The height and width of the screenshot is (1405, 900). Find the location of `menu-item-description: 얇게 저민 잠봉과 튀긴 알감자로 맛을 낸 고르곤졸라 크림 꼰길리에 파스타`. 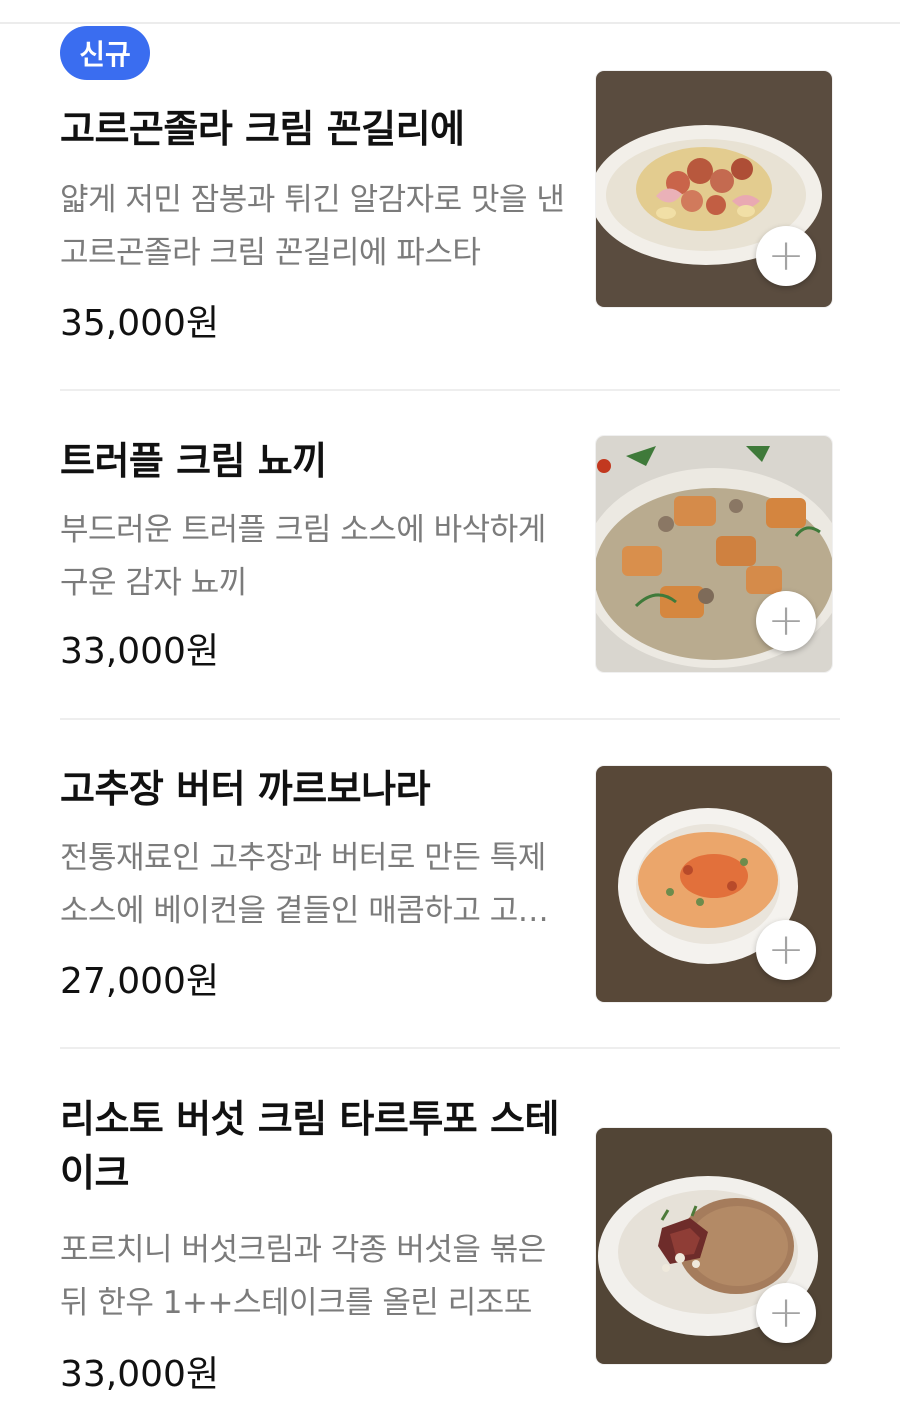

menu-item-description: 얇게 저민 잠봉과 튀긴 알감자로 맛을 낸 고르곤졸라 크림 꼰길리에 파스타 is located at coordinates (312, 226).